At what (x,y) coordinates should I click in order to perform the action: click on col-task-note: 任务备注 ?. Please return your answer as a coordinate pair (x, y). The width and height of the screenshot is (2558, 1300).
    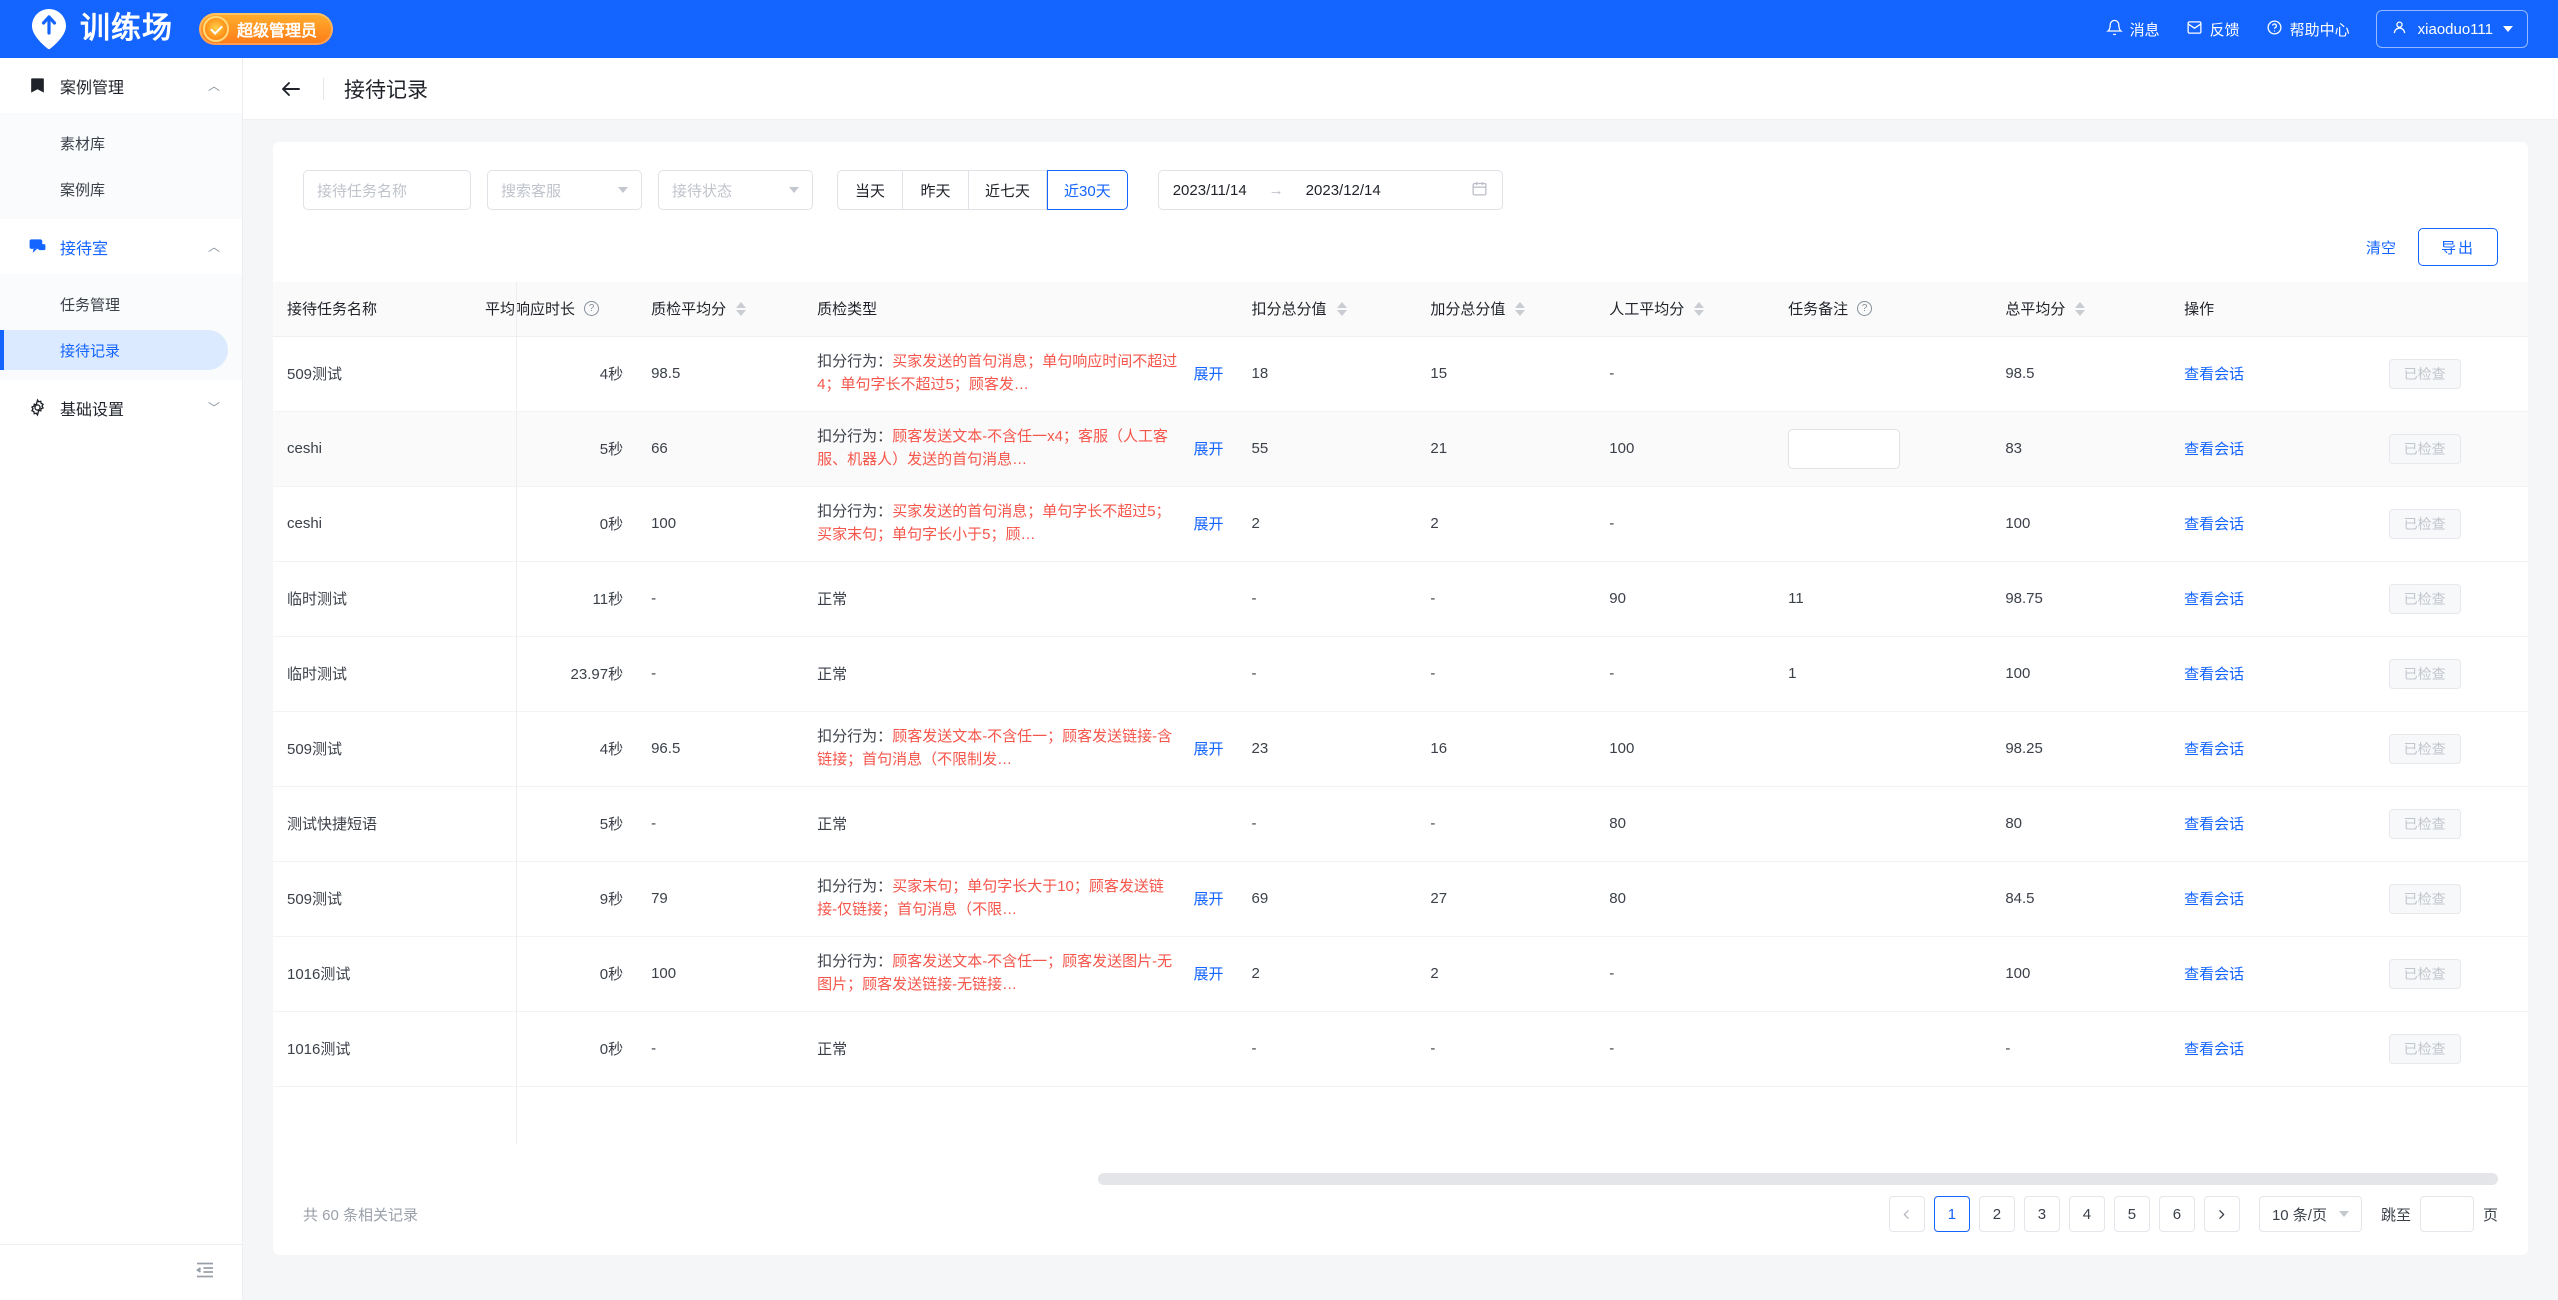
    Looking at the image, I should click on (1883, 309).